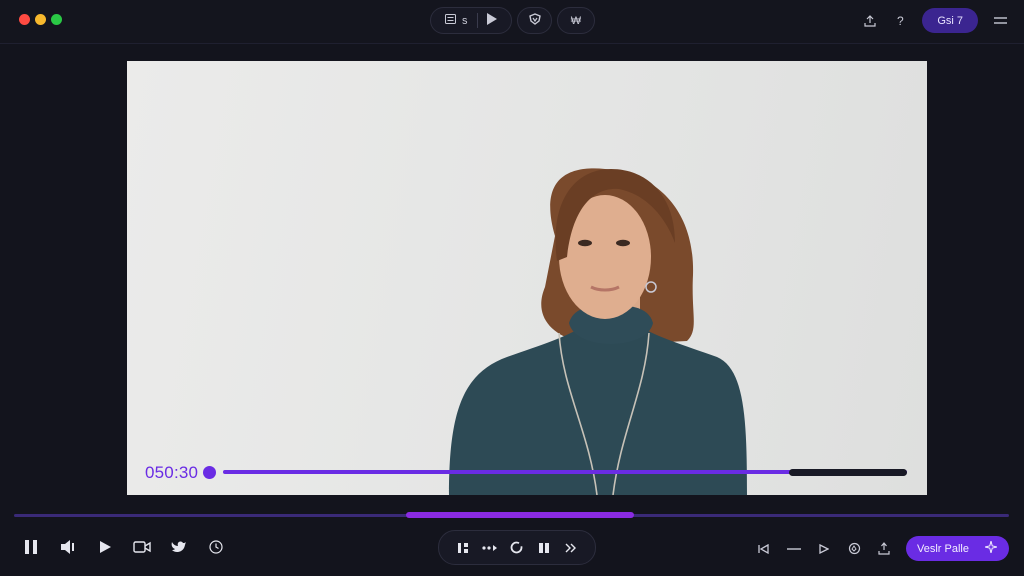  Describe the element at coordinates (209, 472) in the screenshot. I see `scrub-handle` at that location.